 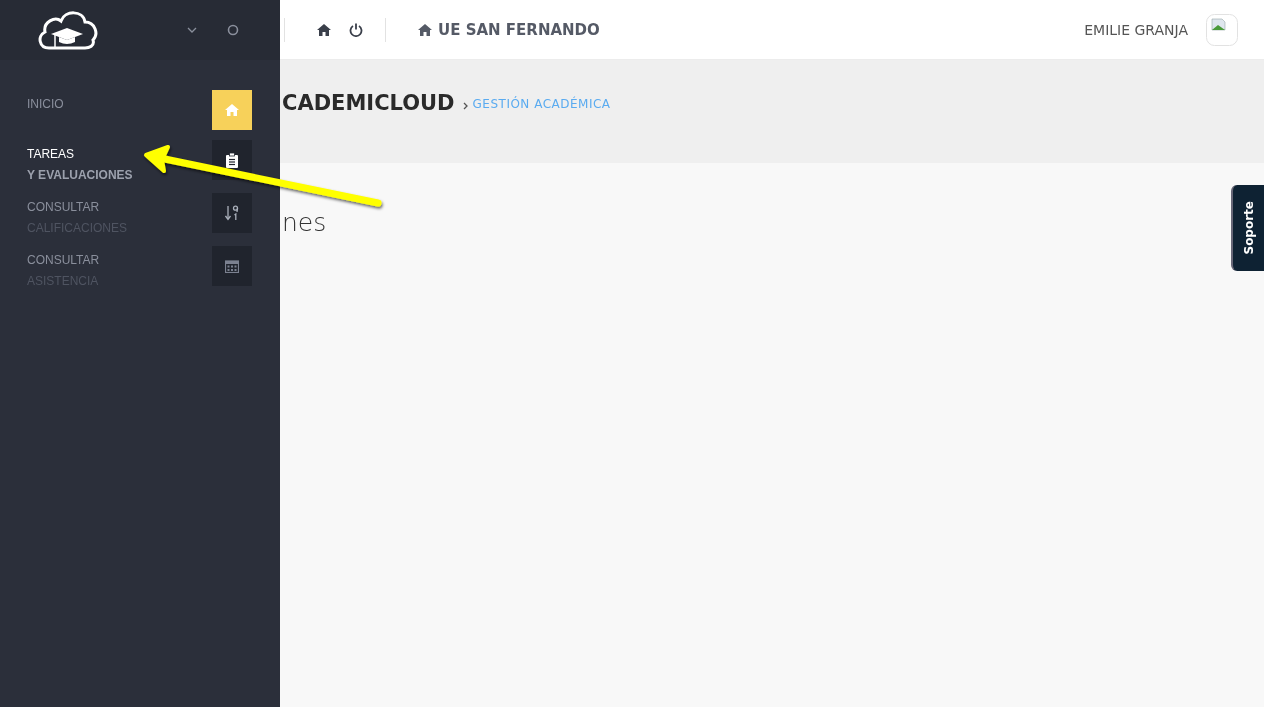 I want to click on circle-icon, so click(x=233, y=30).